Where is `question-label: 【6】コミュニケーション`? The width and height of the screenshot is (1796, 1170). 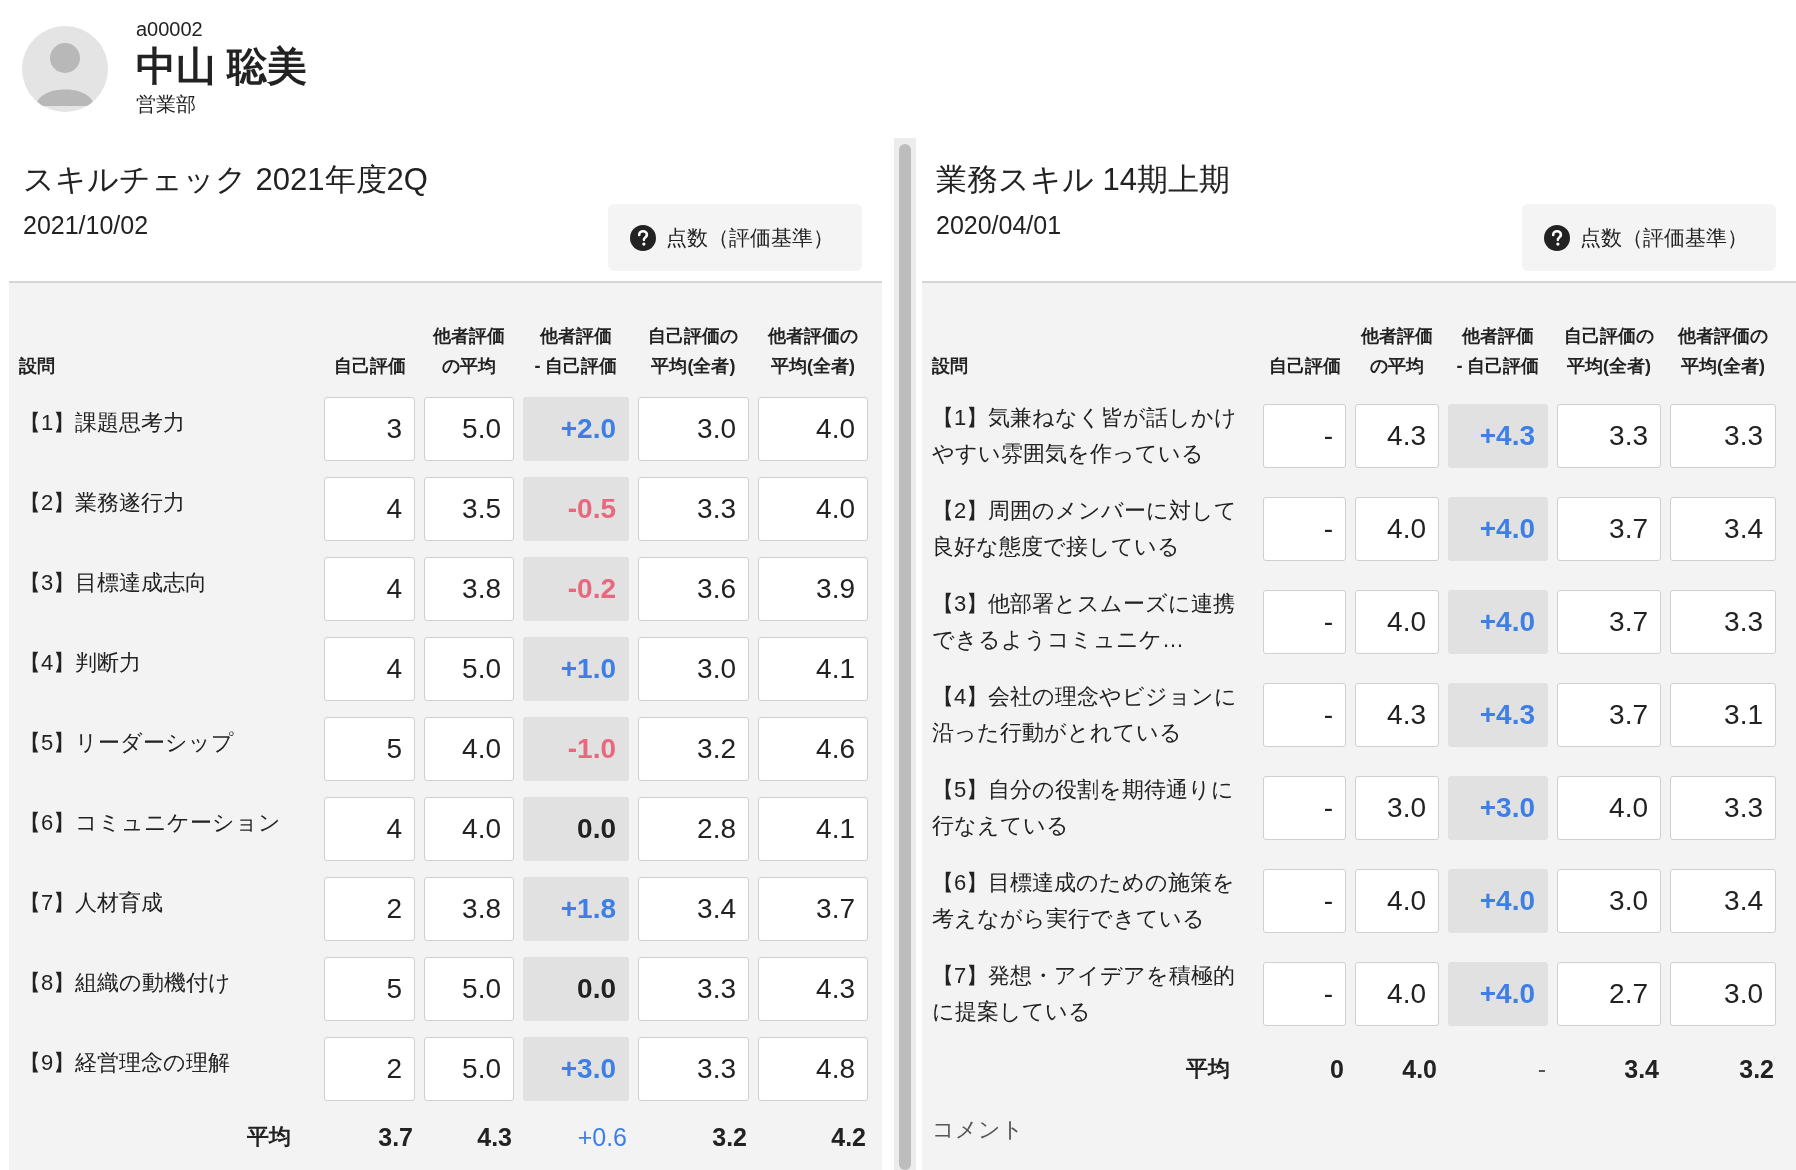 question-label: 【6】コミュニケーション is located at coordinates (151, 823).